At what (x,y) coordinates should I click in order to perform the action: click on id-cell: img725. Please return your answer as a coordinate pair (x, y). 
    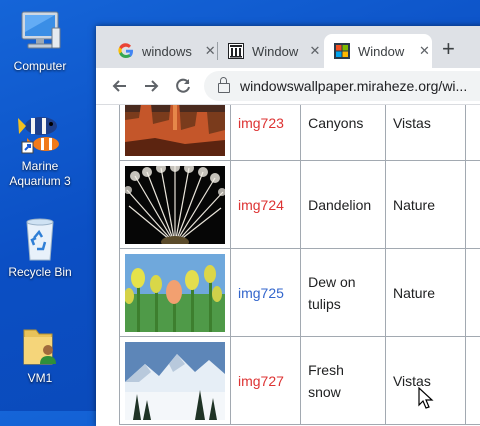
    Looking at the image, I should click on (266, 293).